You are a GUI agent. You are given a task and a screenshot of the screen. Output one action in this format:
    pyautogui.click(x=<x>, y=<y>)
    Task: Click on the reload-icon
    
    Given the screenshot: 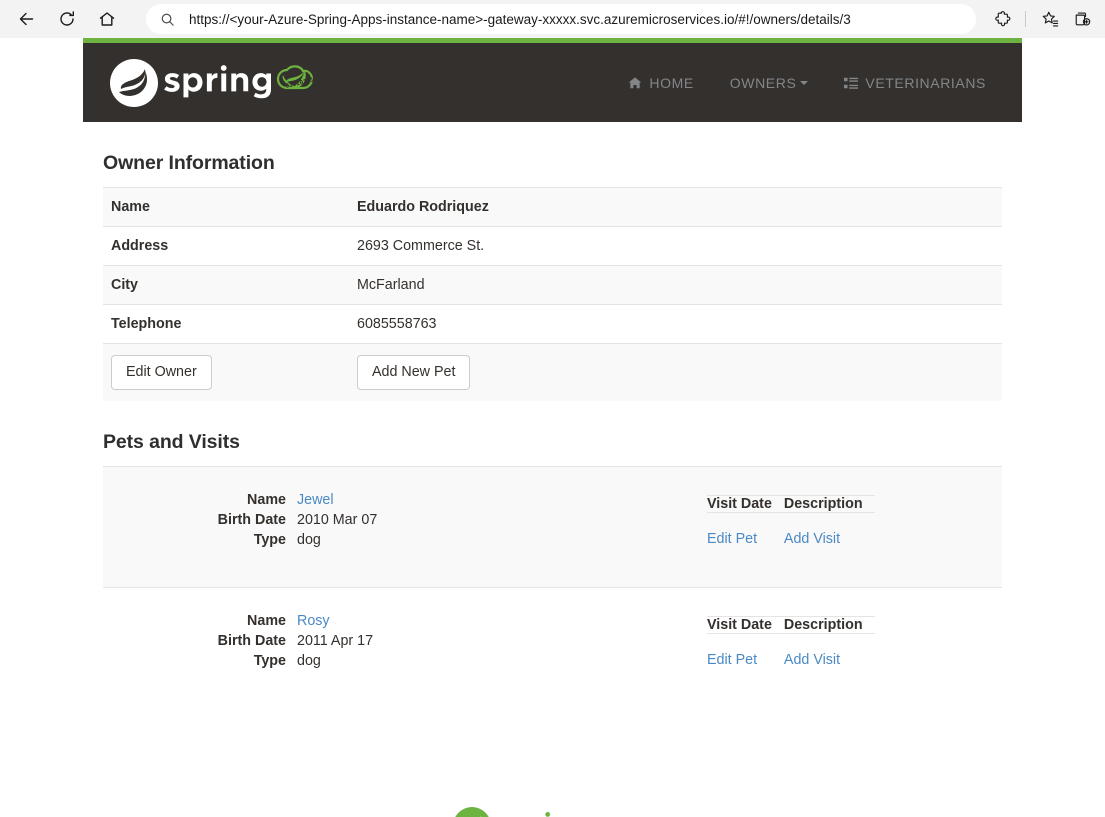 What is the action you would take?
    pyautogui.click(x=67, y=18)
    